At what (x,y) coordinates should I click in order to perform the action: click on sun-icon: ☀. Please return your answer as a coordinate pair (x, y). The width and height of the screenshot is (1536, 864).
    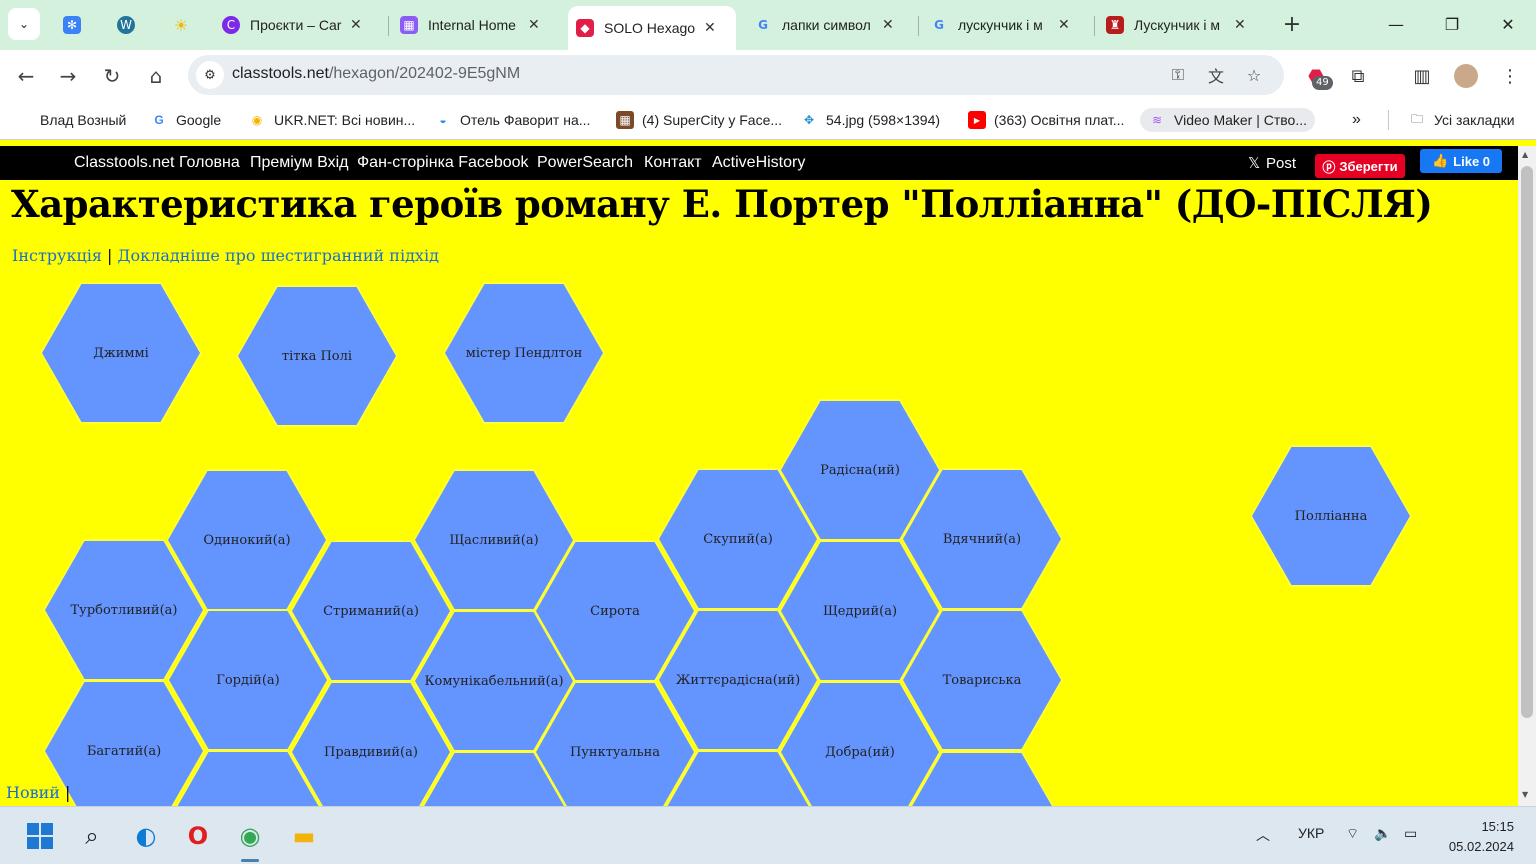
    Looking at the image, I should click on (181, 25).